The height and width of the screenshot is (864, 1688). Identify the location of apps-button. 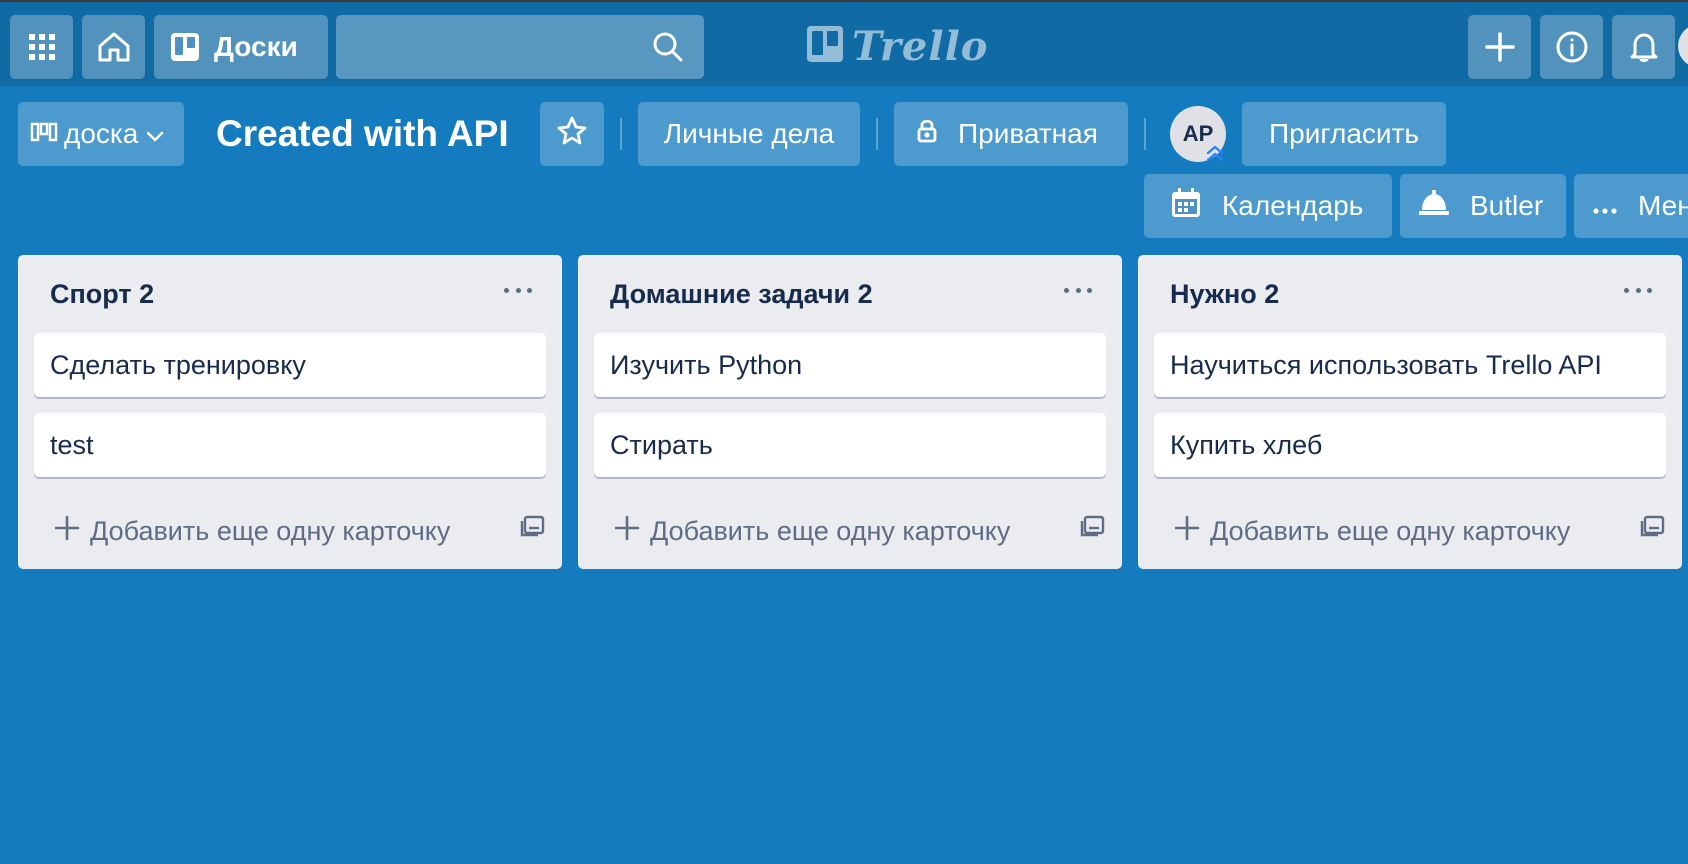
(41, 47).